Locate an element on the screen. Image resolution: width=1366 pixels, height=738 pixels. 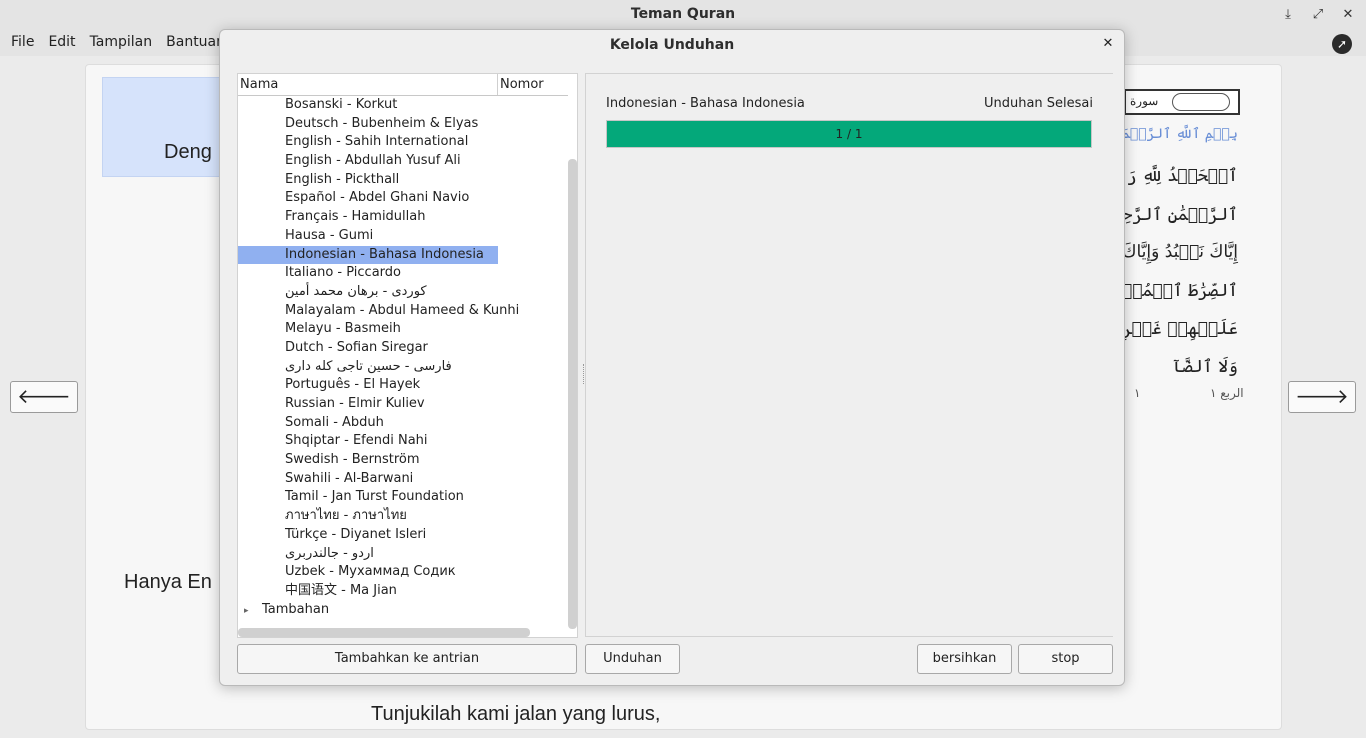
tree-item: فارسى - حسين تاجى كله دارى is located at coordinates (368, 367).